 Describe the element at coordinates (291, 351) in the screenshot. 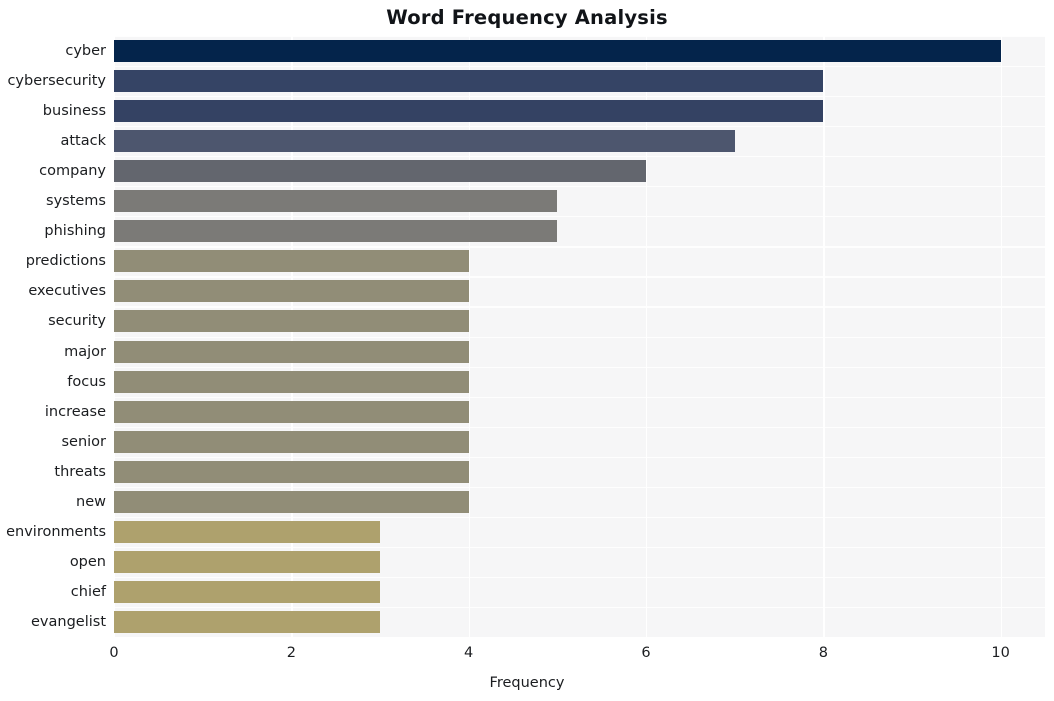

I see `bar-major` at that location.